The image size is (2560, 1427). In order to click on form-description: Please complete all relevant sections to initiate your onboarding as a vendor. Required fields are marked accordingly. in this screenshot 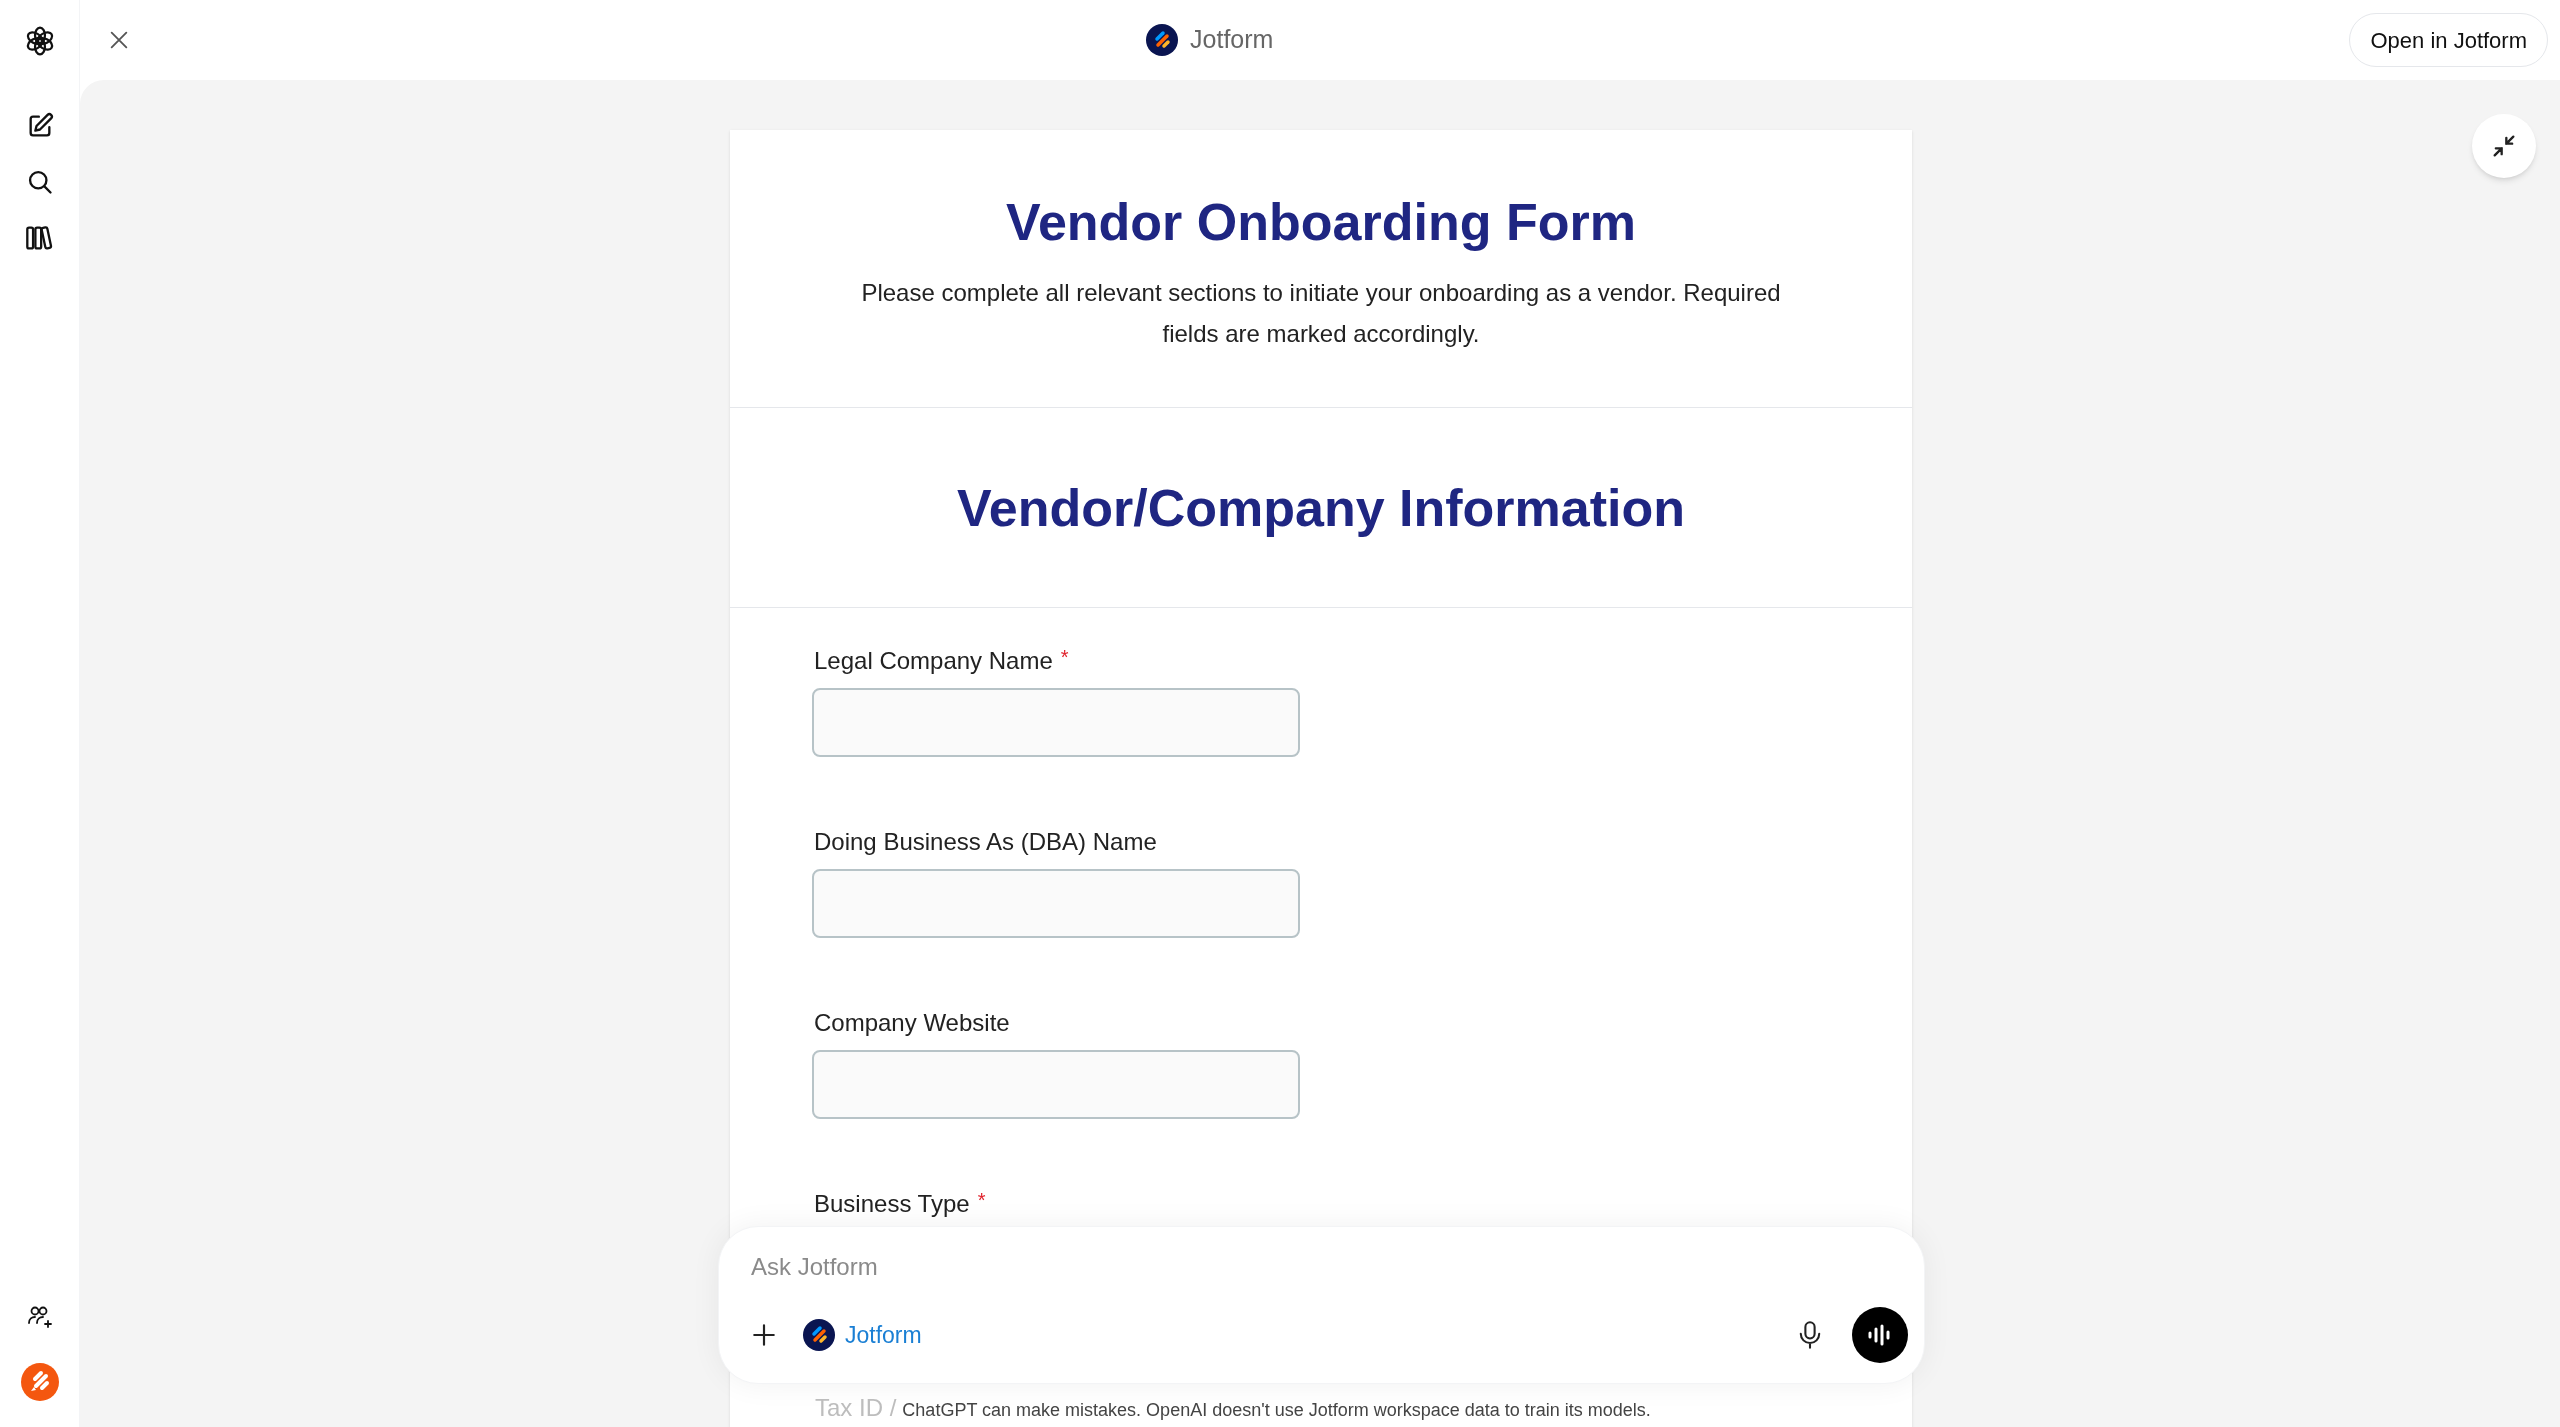, I will do `click(1321, 313)`.